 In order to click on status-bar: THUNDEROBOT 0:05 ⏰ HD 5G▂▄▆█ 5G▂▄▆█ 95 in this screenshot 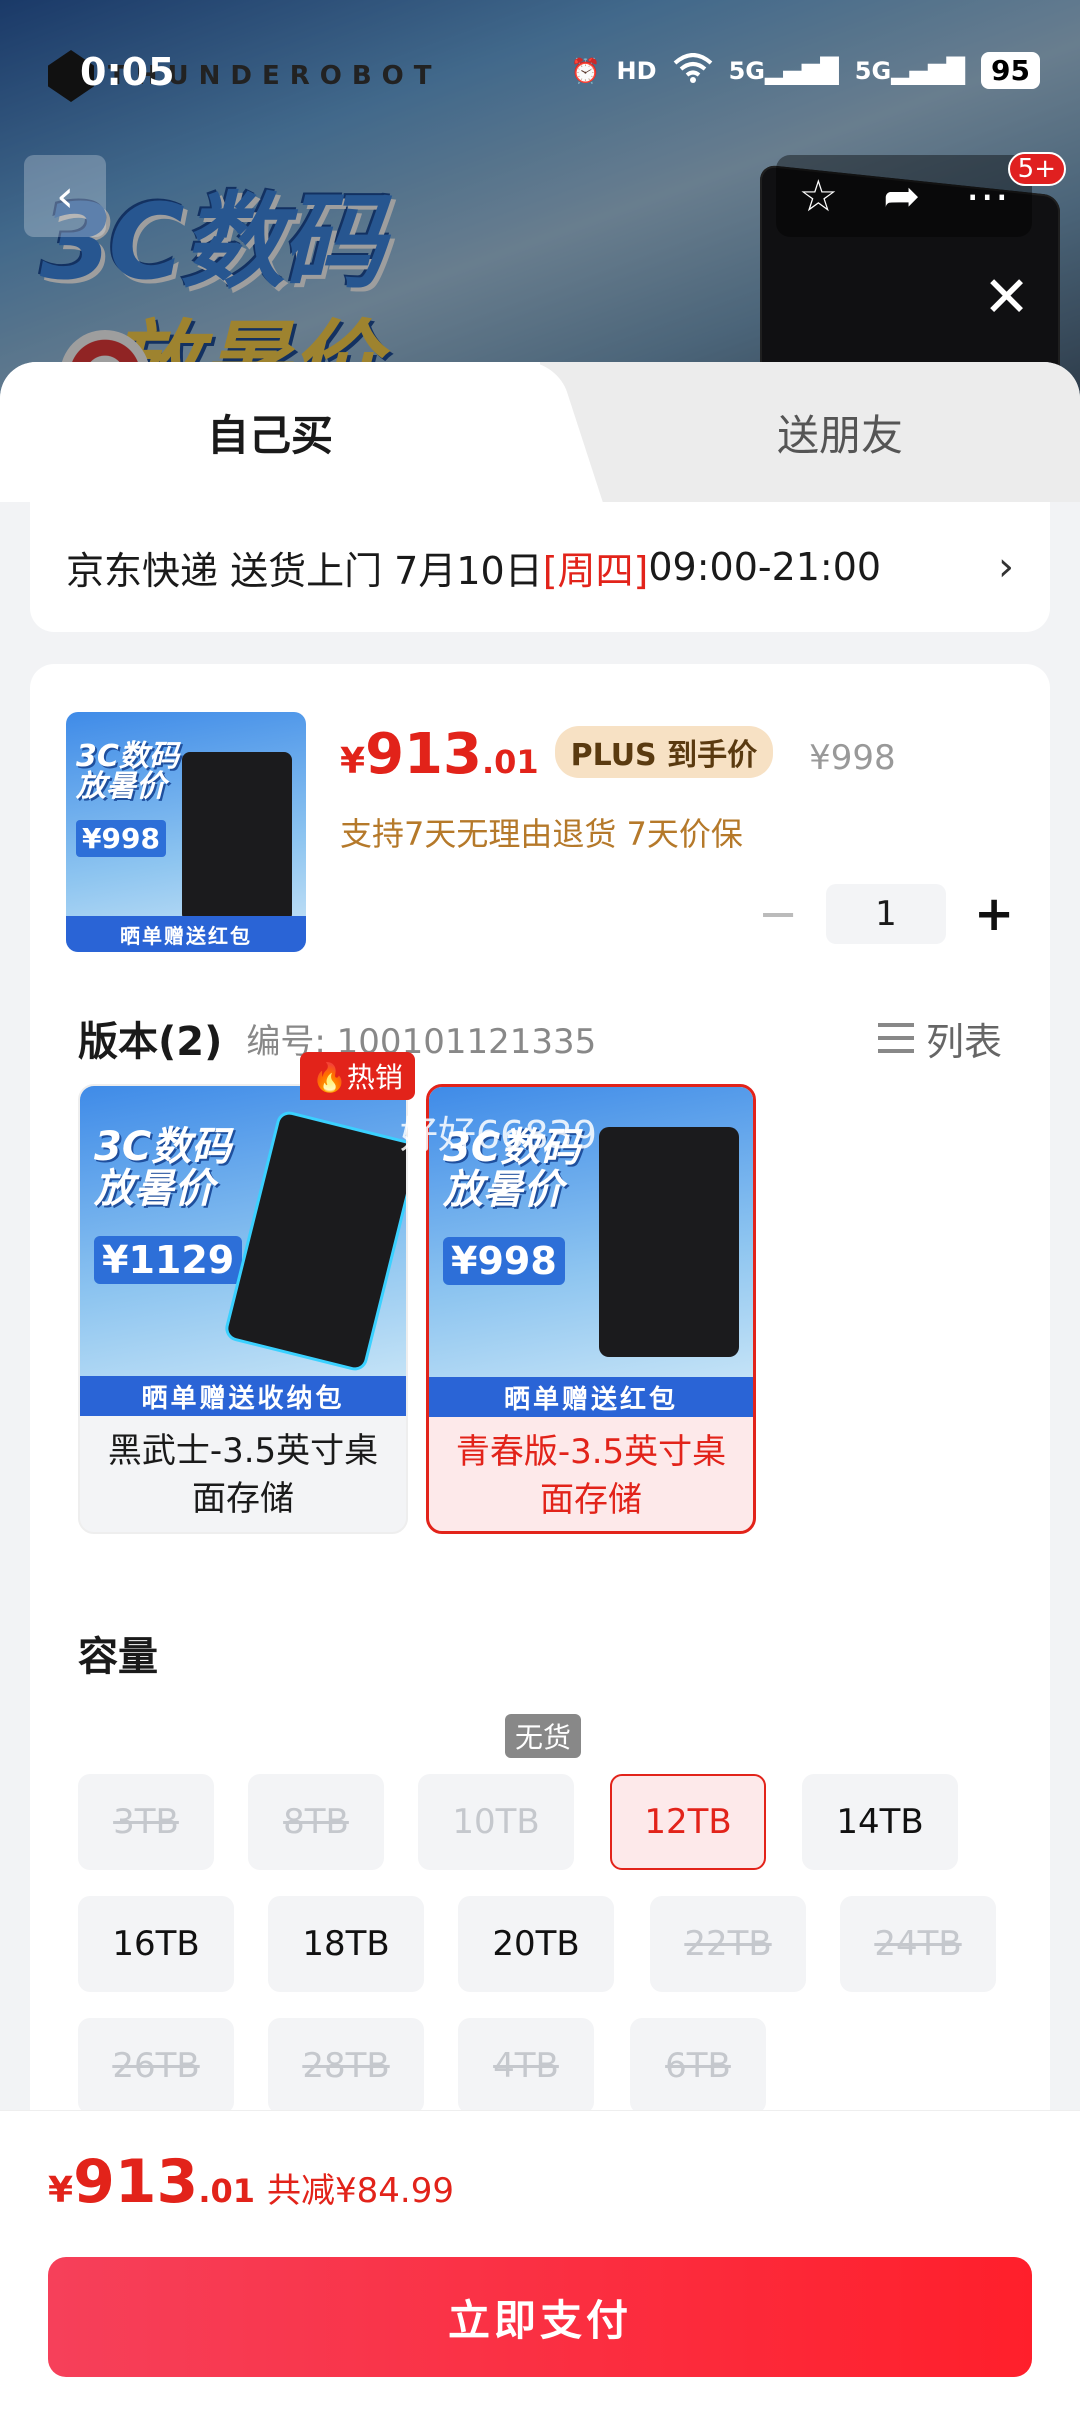, I will do `click(540, 71)`.